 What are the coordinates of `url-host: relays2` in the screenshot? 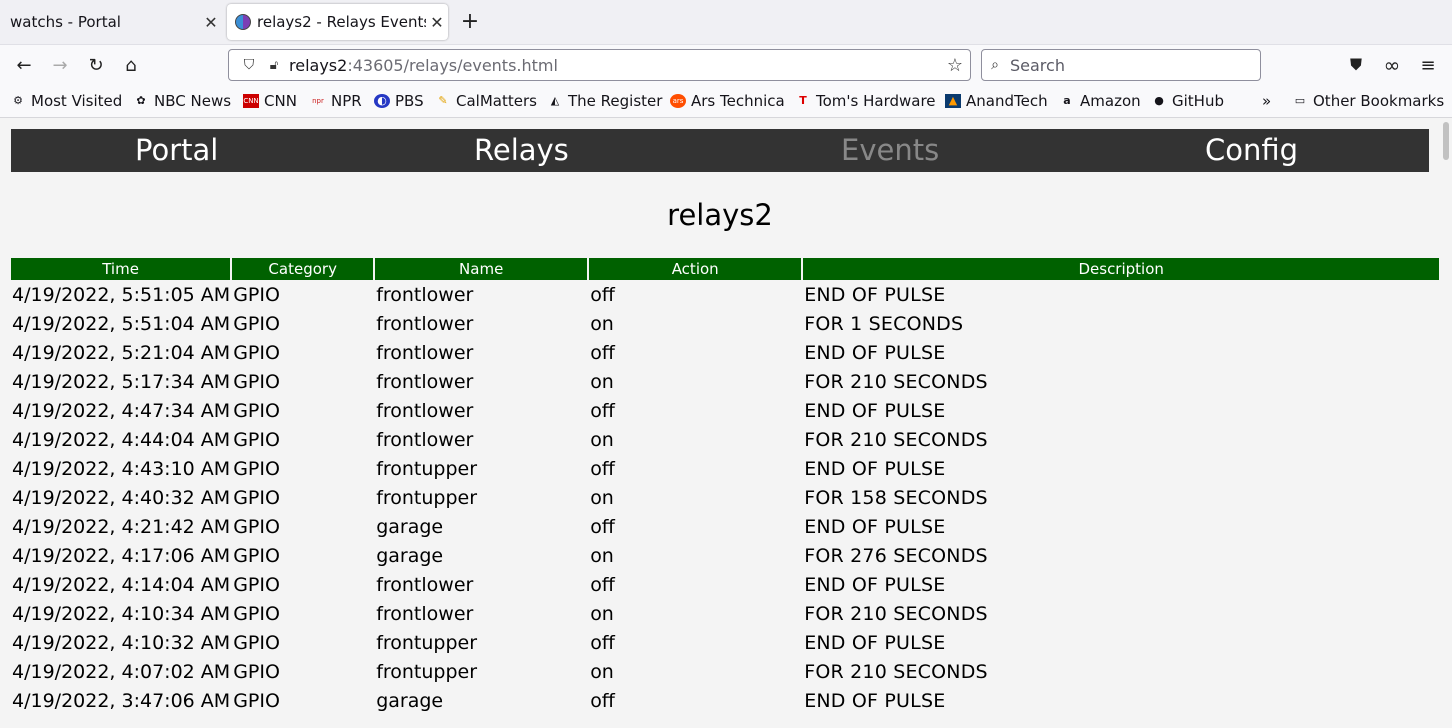 It's located at (318, 65).